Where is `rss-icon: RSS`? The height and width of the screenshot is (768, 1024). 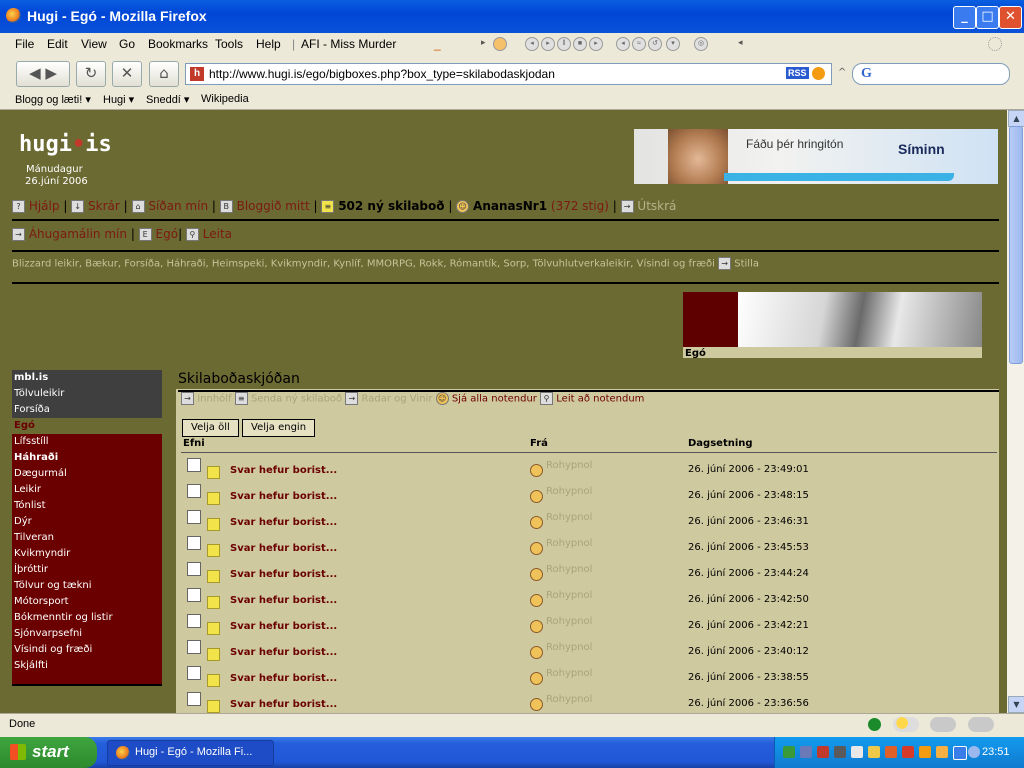 rss-icon: RSS is located at coordinates (797, 73).